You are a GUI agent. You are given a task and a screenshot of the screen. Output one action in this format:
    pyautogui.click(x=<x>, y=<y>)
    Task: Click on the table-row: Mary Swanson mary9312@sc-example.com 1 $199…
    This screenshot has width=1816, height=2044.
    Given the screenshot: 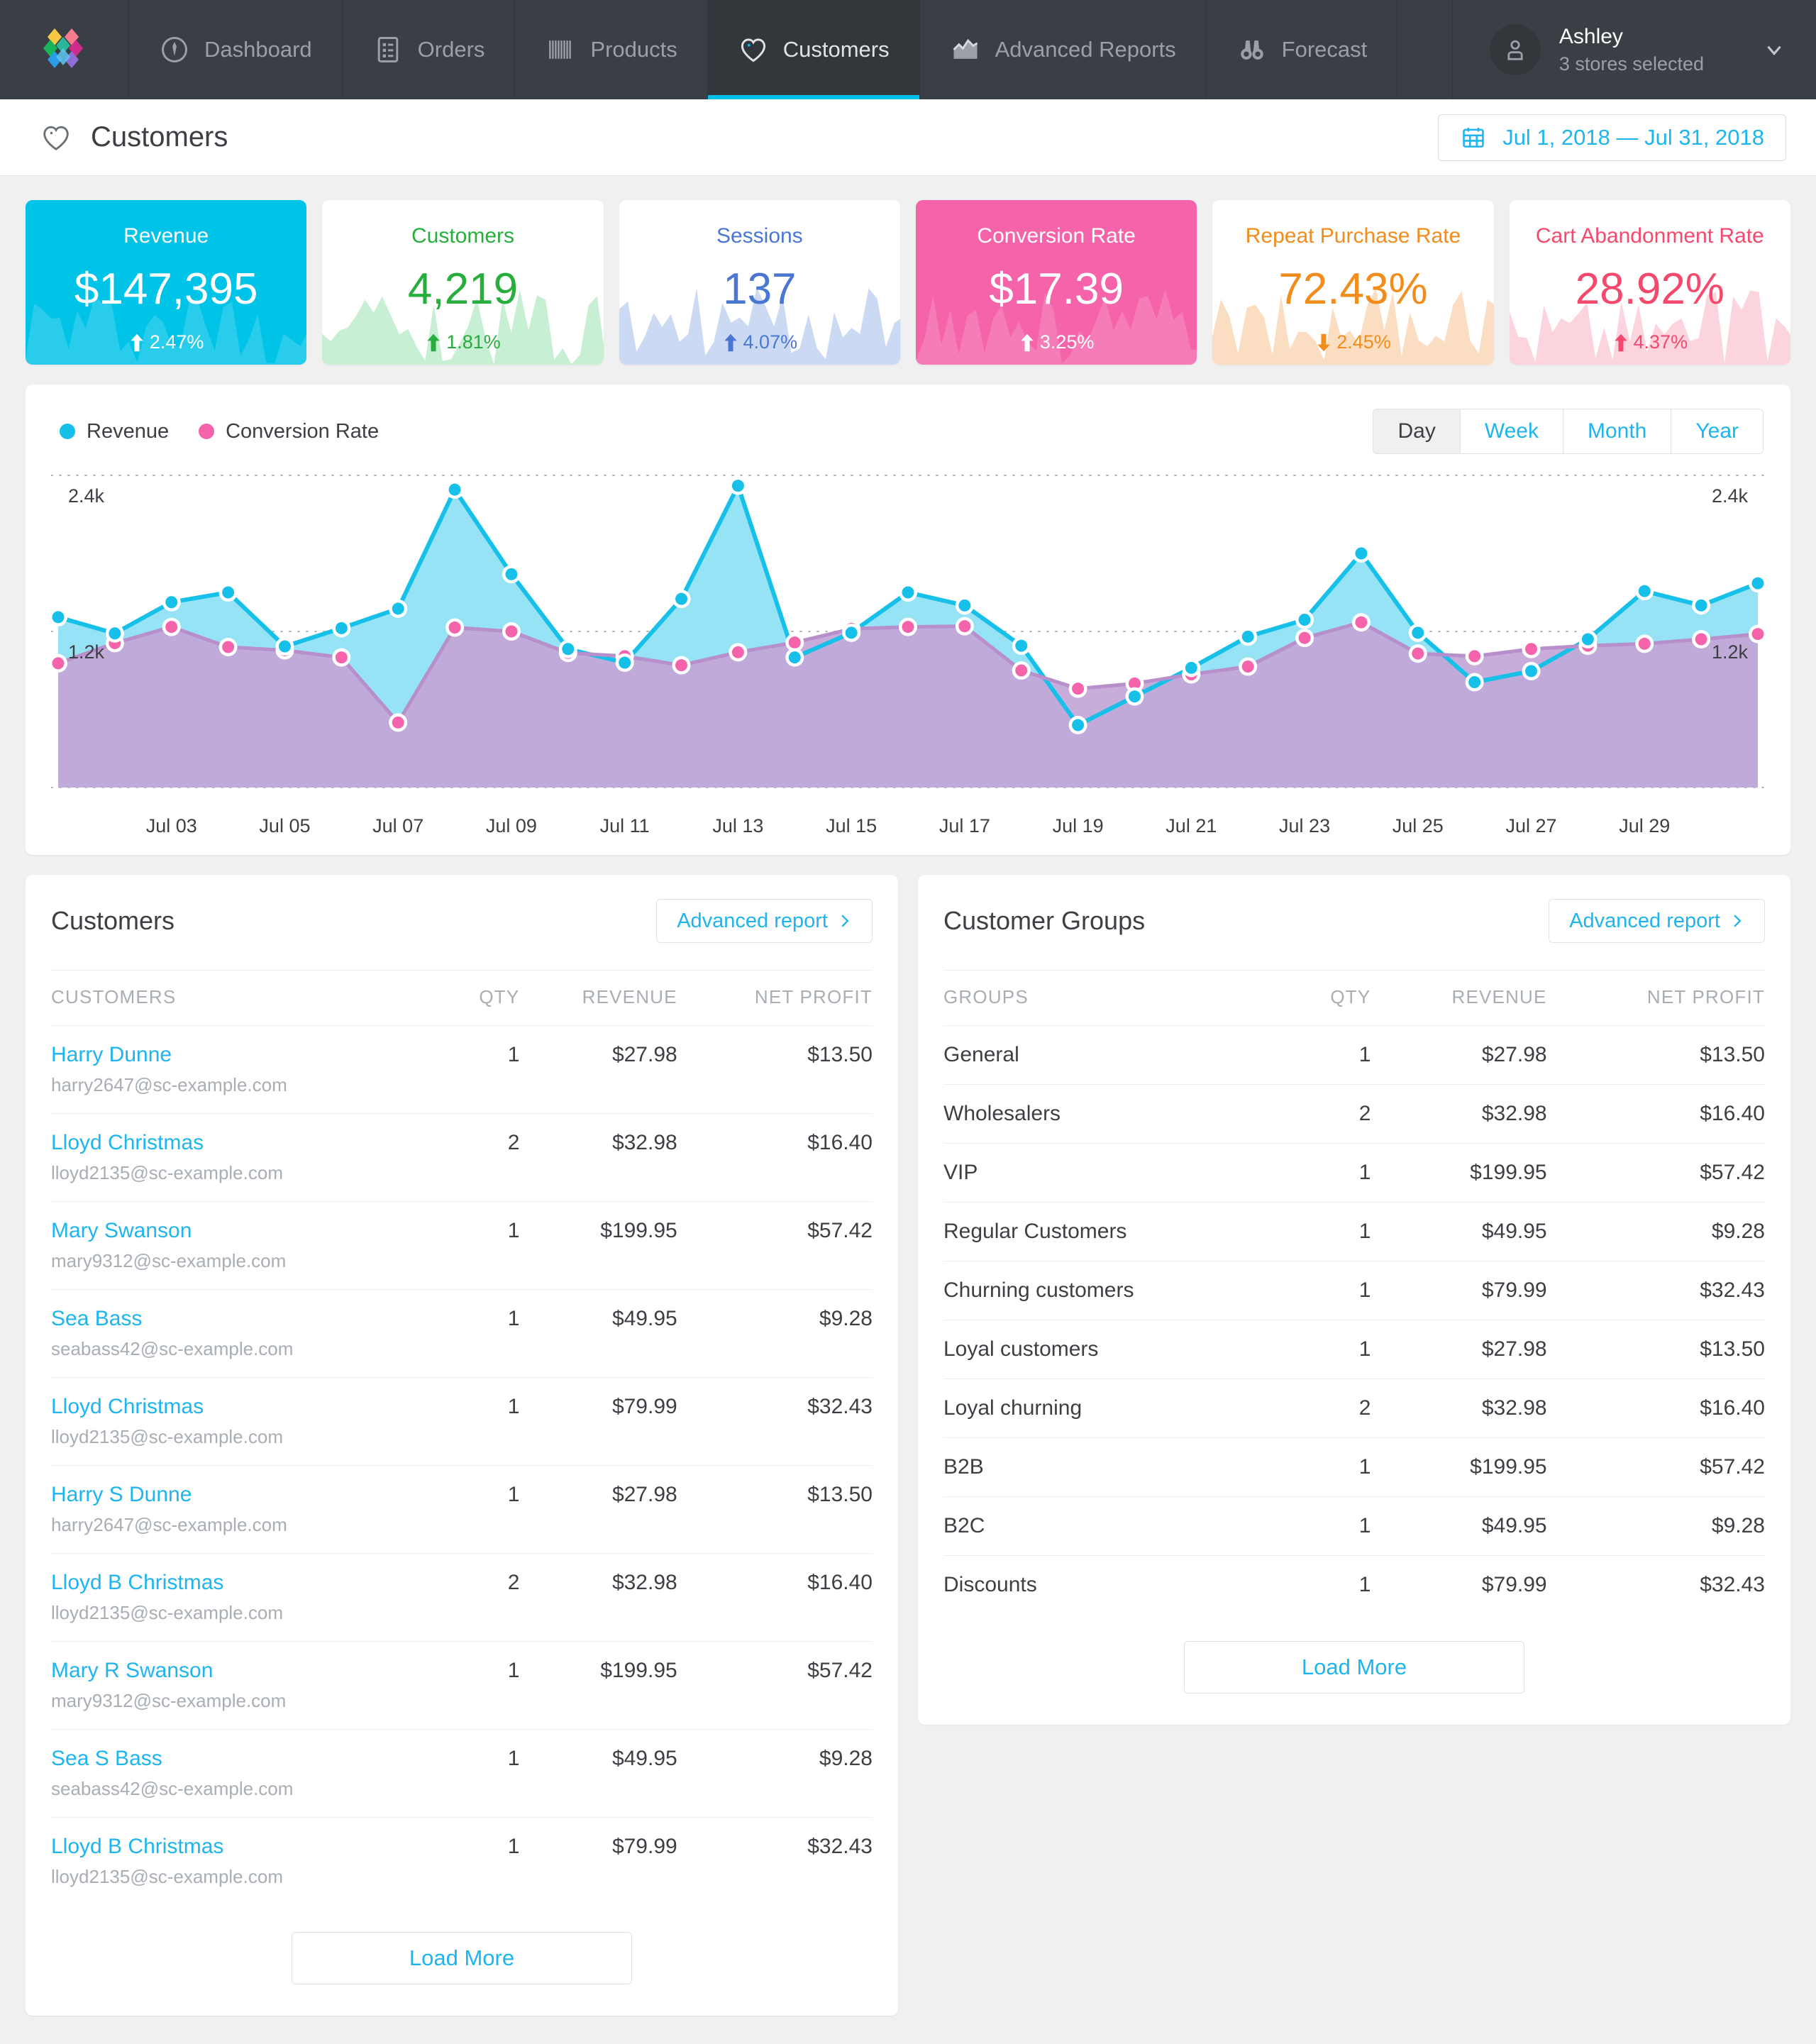 What is the action you would take?
    pyautogui.click(x=462, y=1245)
    